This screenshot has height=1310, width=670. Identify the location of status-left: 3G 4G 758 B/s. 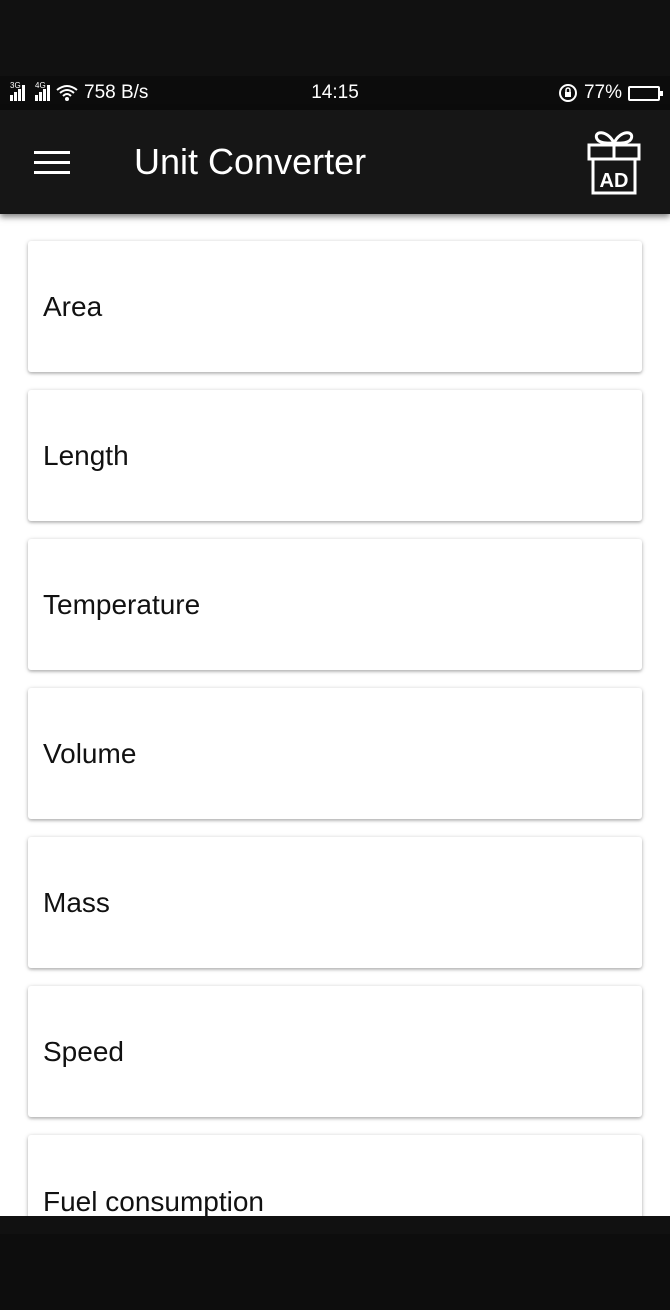
(79, 92).